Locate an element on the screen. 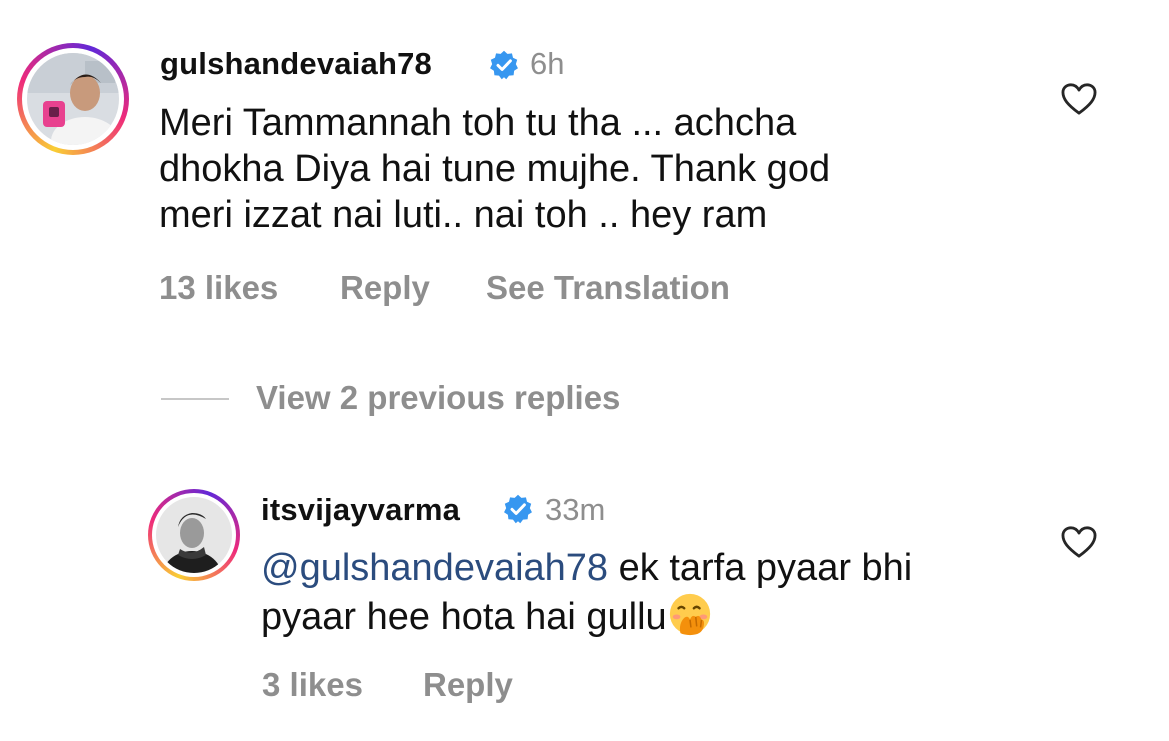  reply-text-segment: pyaar hee hota hai gullu is located at coordinates (464, 617).